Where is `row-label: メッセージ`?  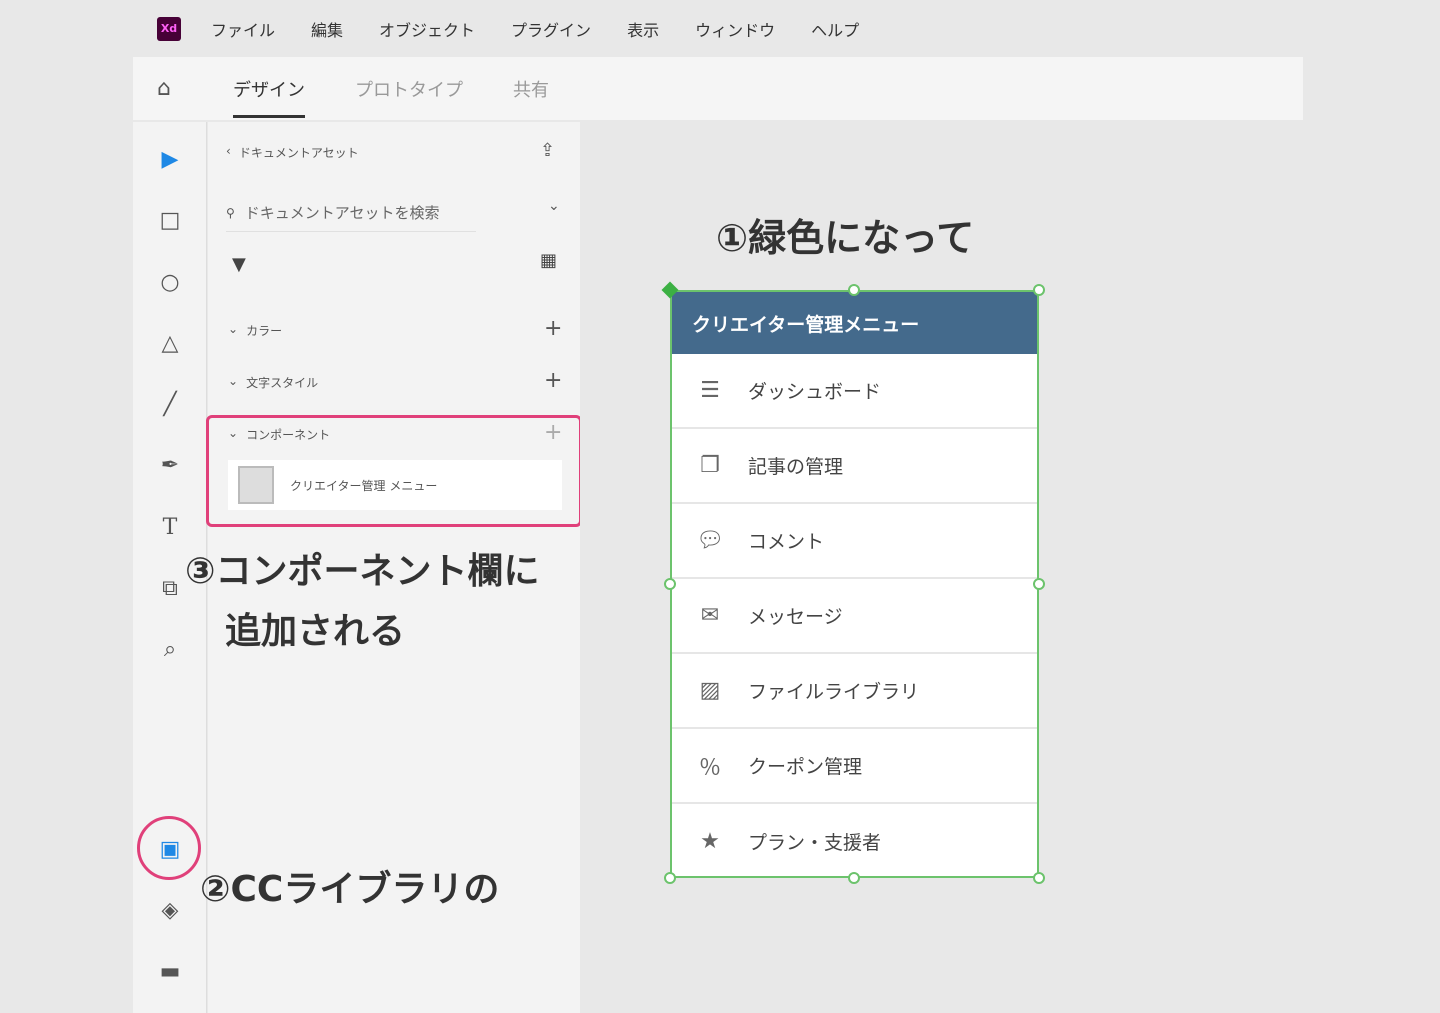 row-label: メッセージ is located at coordinates (795, 617).